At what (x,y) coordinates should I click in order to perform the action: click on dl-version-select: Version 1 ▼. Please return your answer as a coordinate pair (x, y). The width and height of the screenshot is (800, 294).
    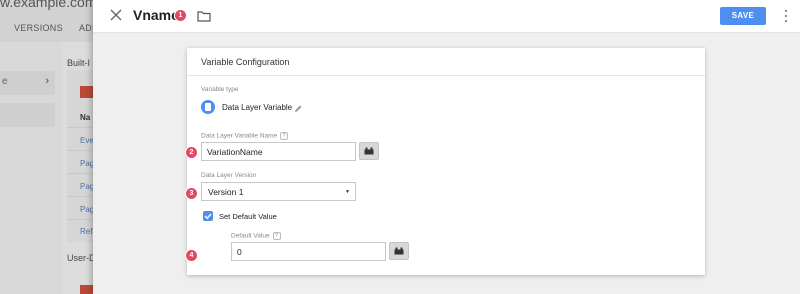
    Looking at the image, I should click on (278, 191).